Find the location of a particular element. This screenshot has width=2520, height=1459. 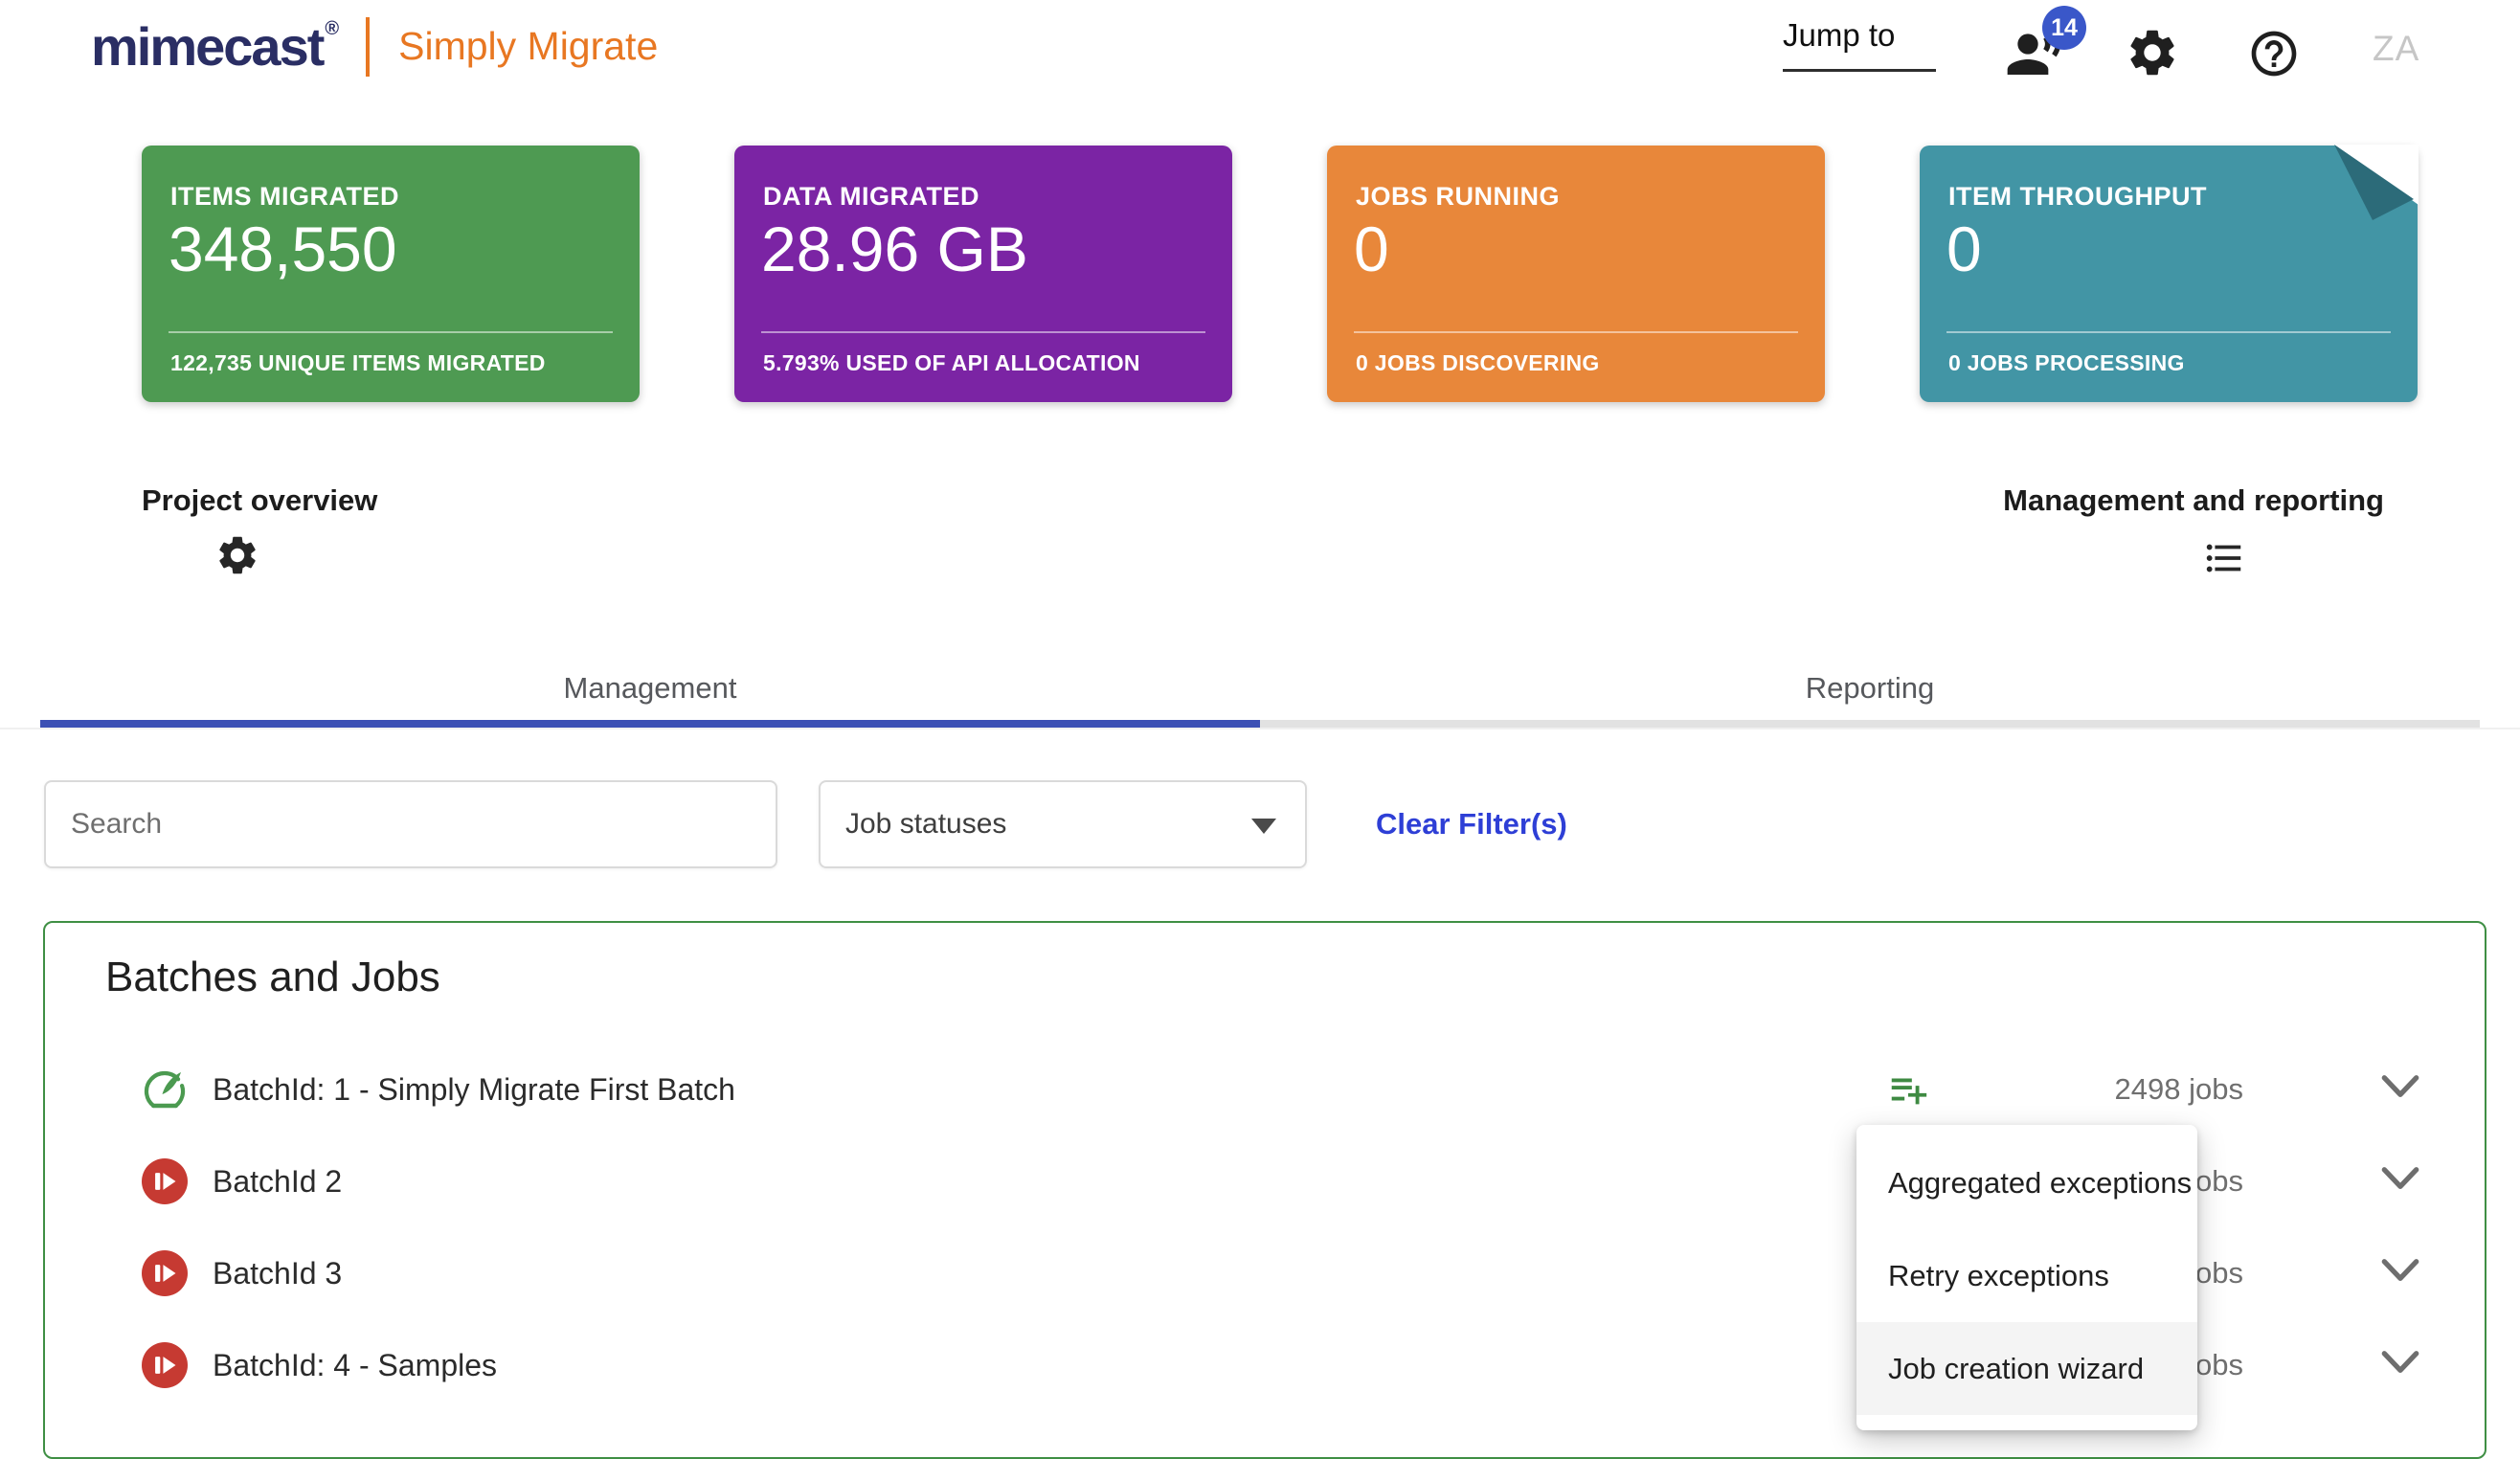

settings-button is located at coordinates (2153, 55).